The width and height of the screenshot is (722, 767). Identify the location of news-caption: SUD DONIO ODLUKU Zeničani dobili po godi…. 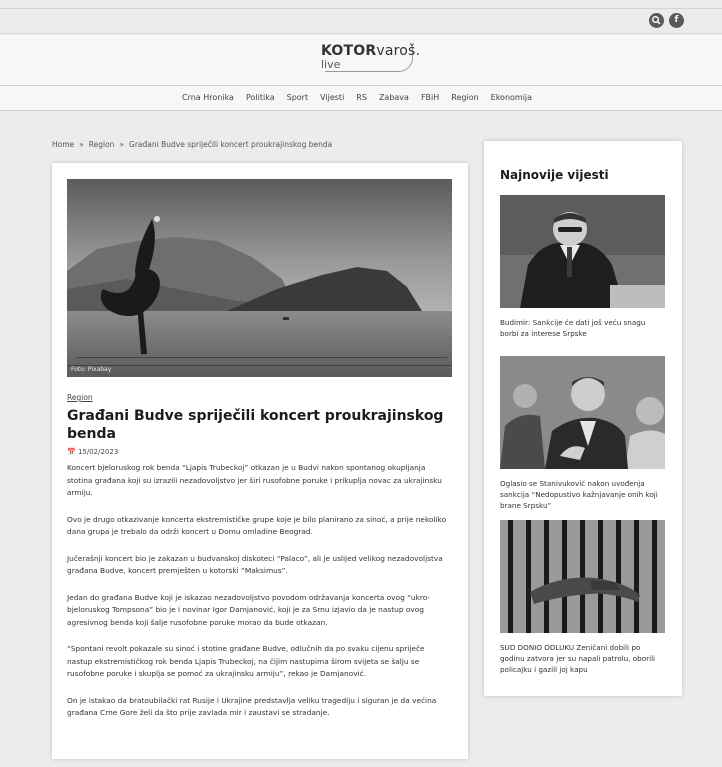
(582, 658).